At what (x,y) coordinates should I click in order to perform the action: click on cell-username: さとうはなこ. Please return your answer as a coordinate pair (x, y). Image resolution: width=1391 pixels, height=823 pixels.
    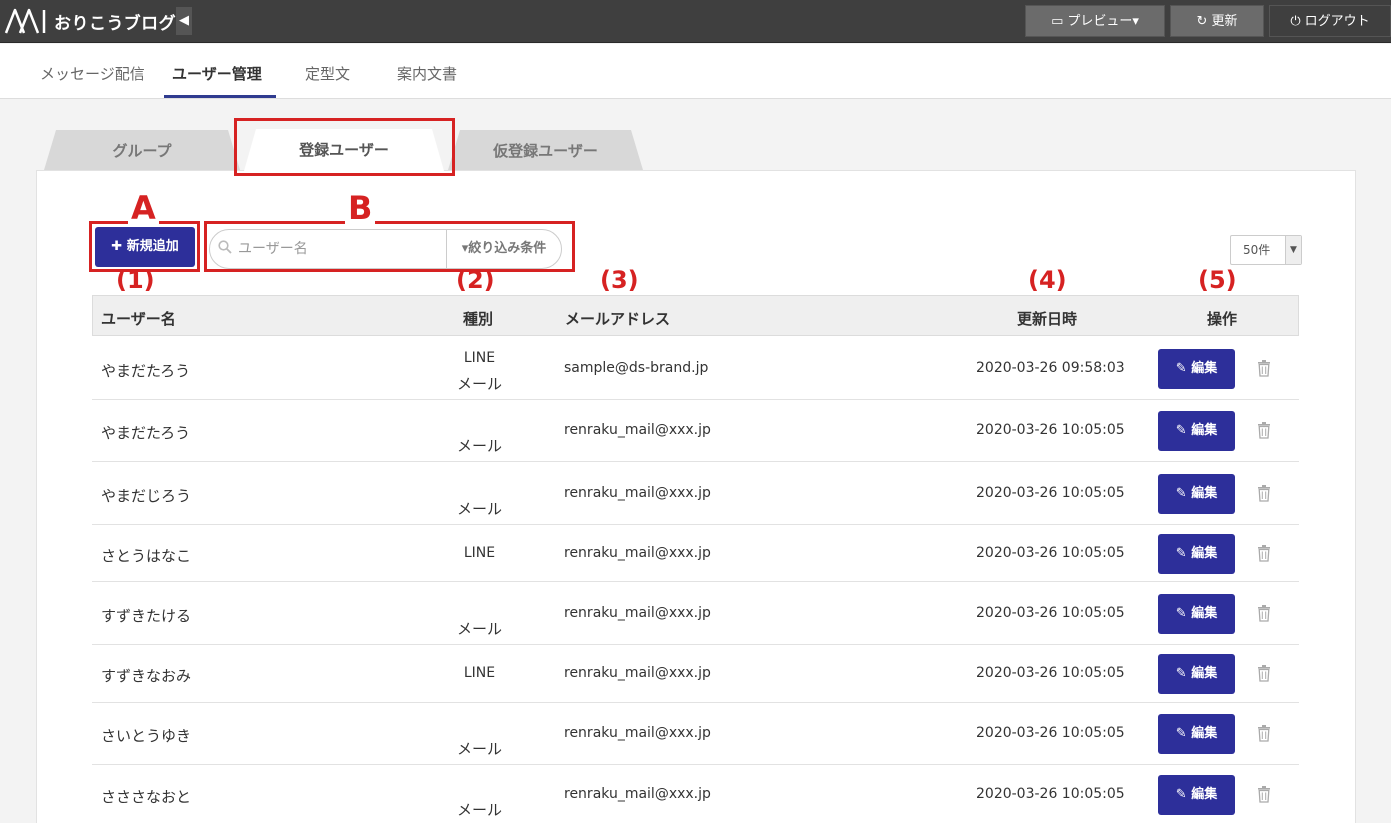
    Looking at the image, I should click on (146, 556).